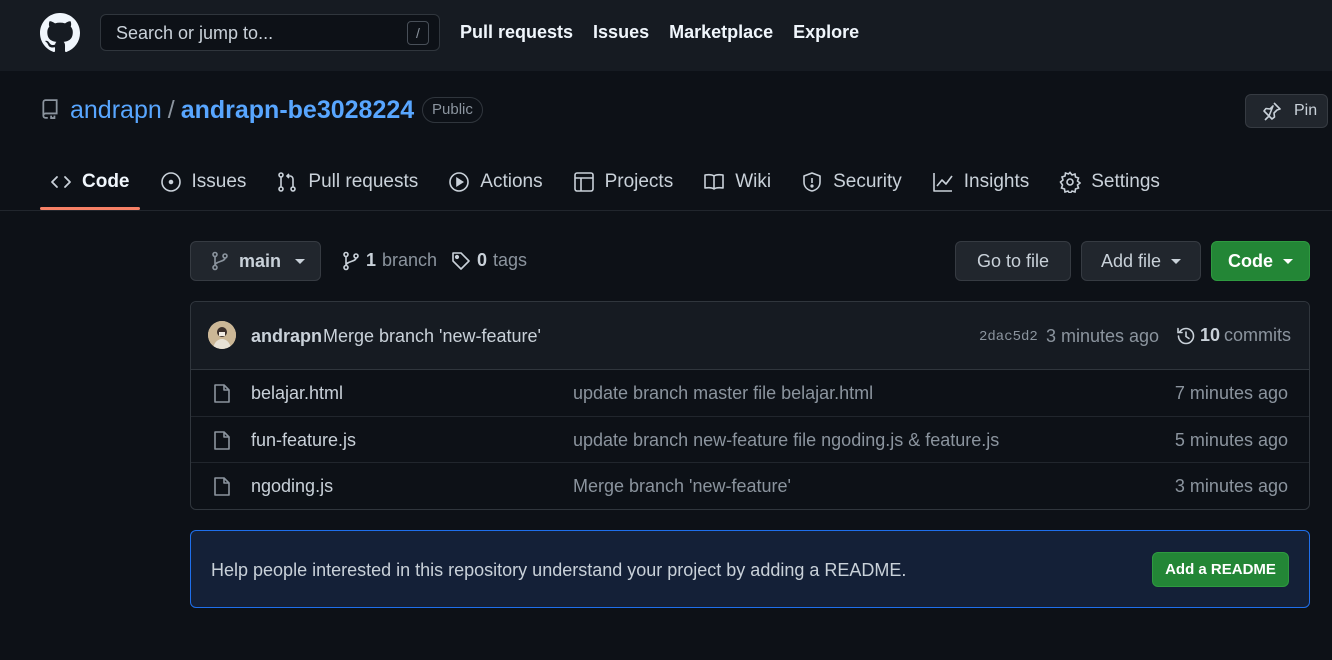  What do you see at coordinates (303, 440) in the screenshot?
I see `file-name-link: fun-feature.js` at bounding box center [303, 440].